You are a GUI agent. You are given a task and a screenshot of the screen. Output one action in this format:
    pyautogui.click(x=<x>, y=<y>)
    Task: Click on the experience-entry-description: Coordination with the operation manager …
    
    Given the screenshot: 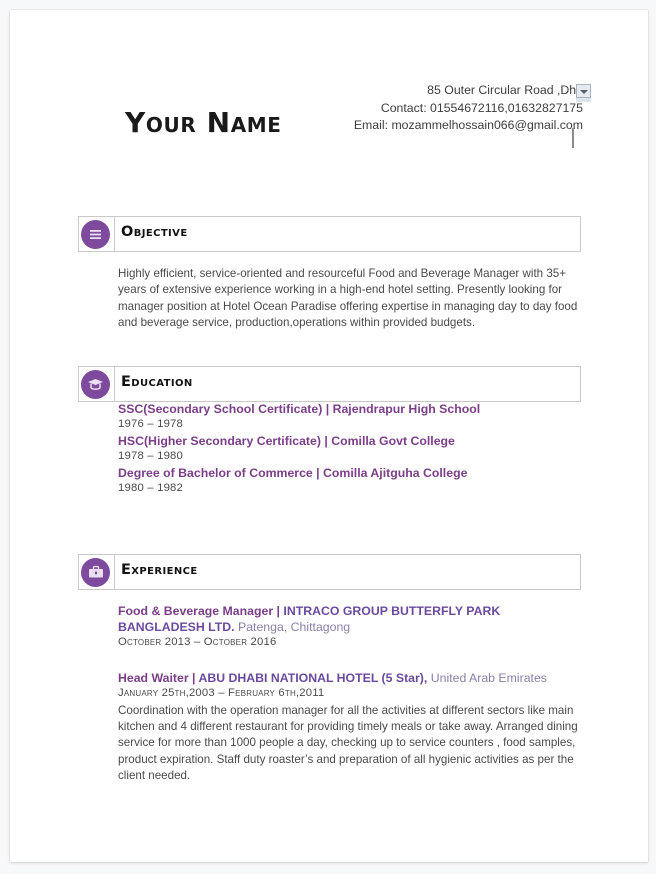 What is the action you would take?
    pyautogui.click(x=348, y=742)
    